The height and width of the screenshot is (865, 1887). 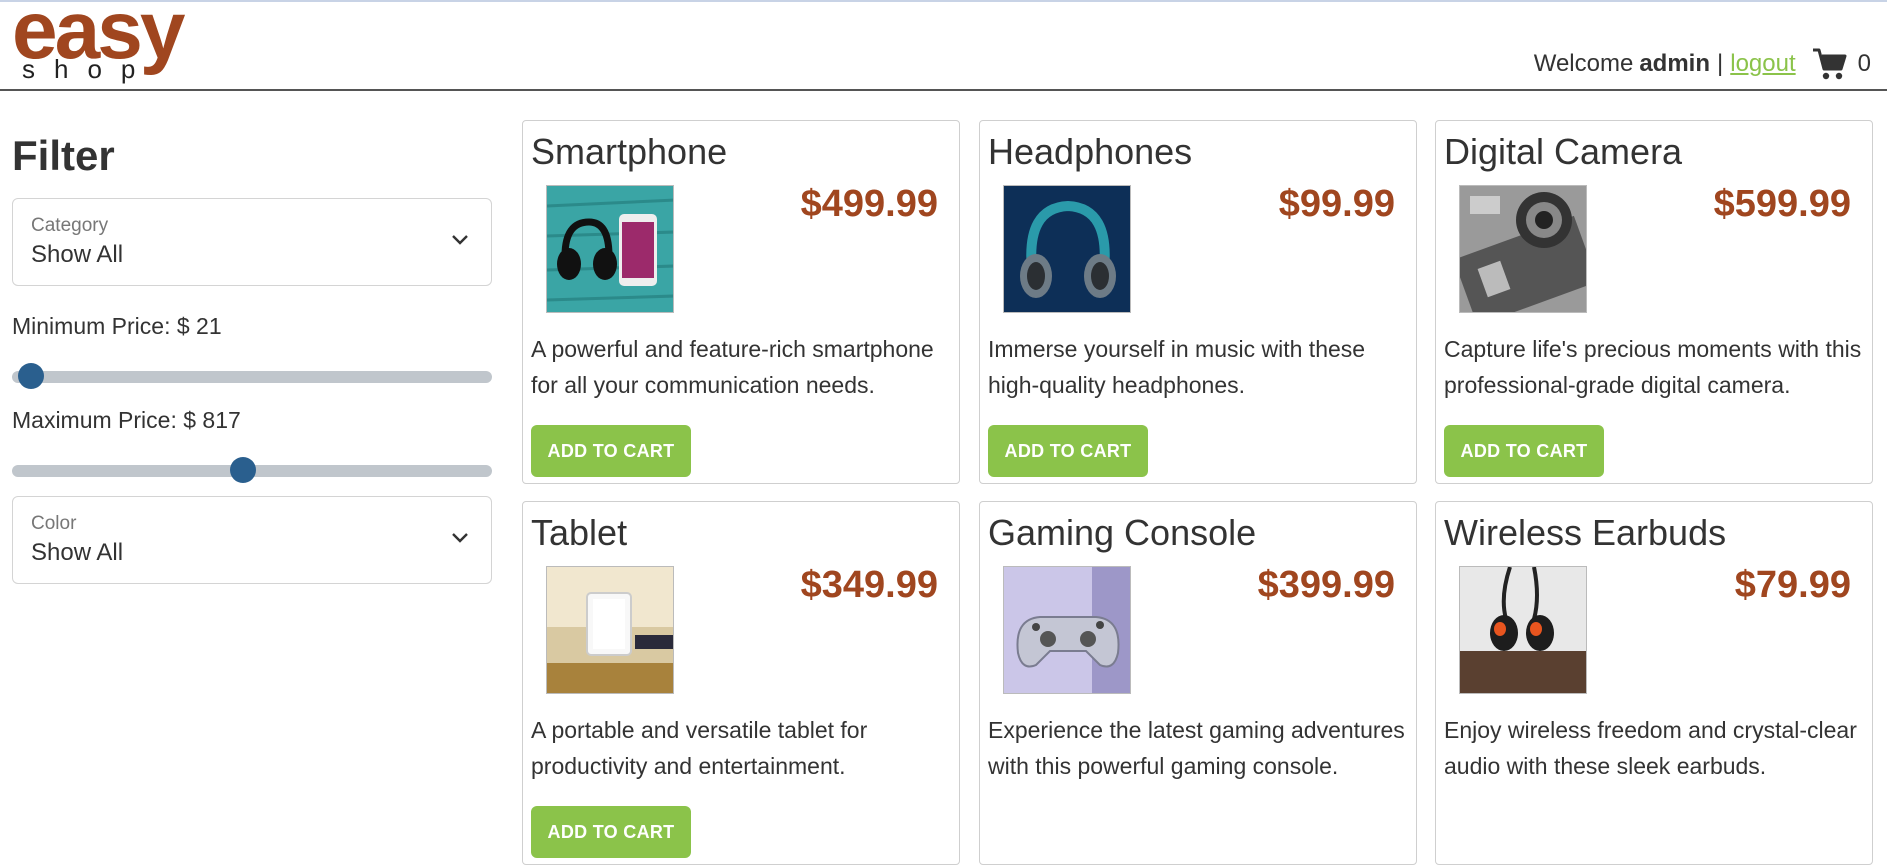 I want to click on product-name: Smartphone, so click(x=629, y=151).